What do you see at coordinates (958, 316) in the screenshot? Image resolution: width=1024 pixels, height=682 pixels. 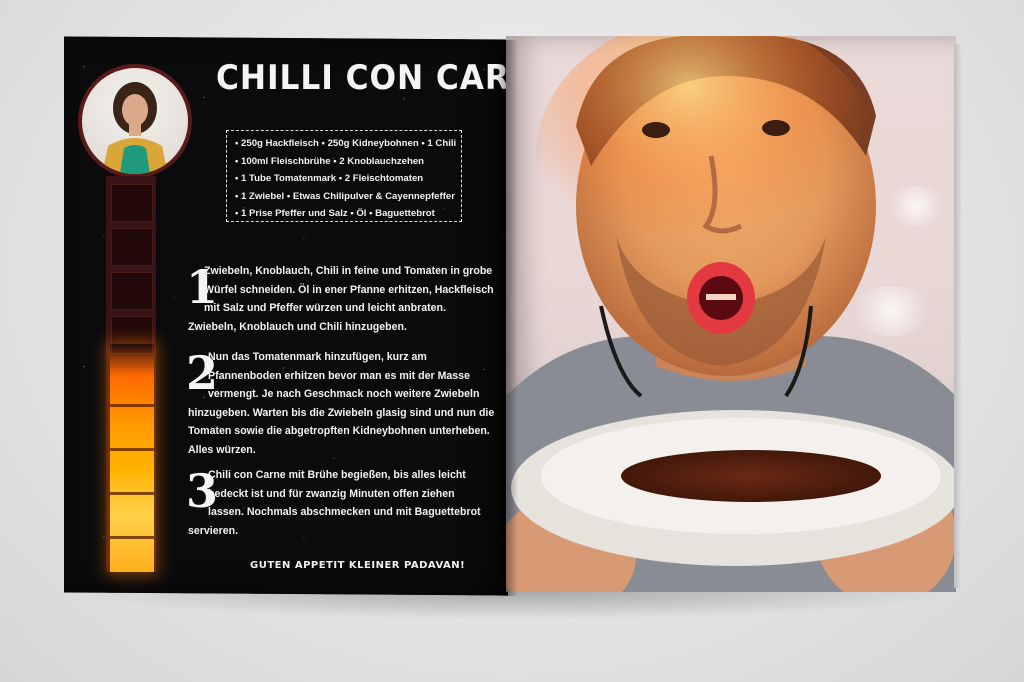 I see `page-edge` at bounding box center [958, 316].